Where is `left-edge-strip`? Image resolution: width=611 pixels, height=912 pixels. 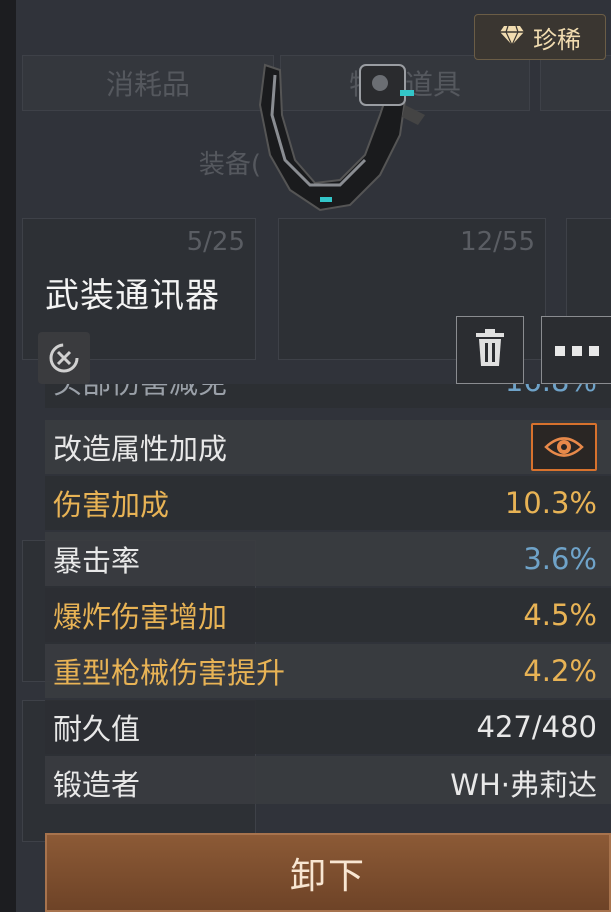 left-edge-strip is located at coordinates (8, 456).